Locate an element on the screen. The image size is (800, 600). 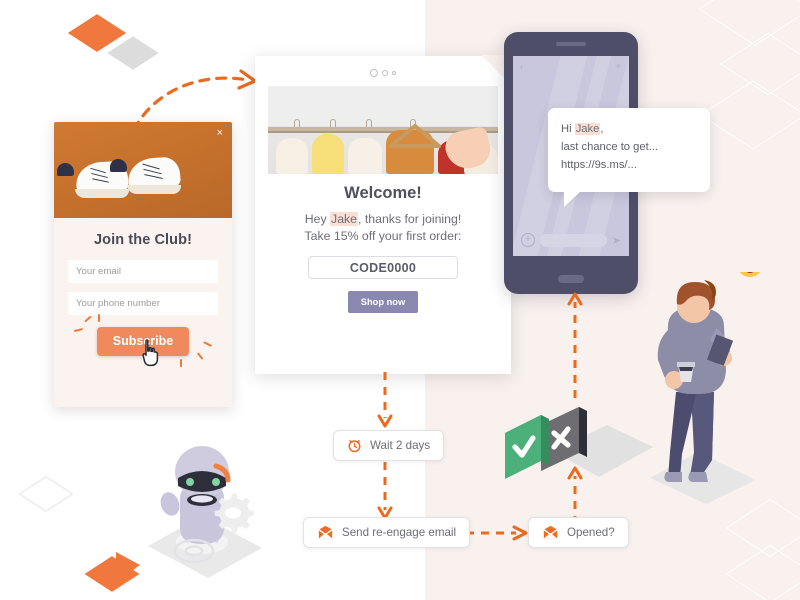
email-heading: Welcome! is located at coordinates (383, 193).